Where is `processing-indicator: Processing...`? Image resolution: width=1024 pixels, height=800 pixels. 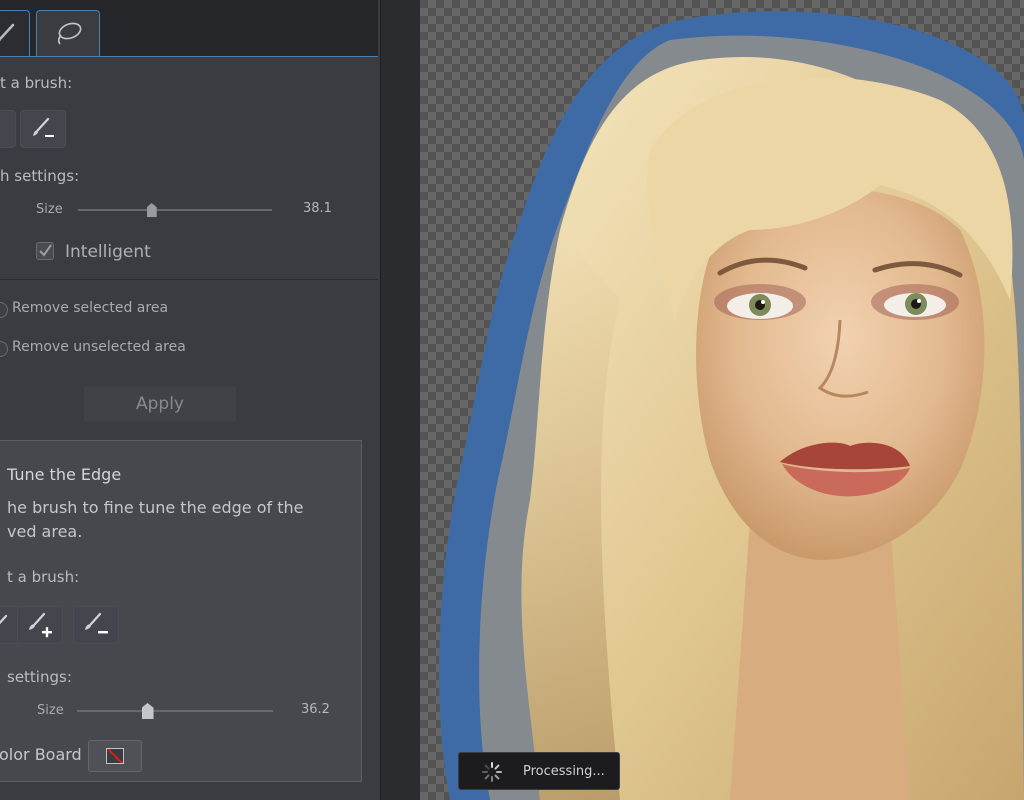 processing-indicator: Processing... is located at coordinates (539, 771).